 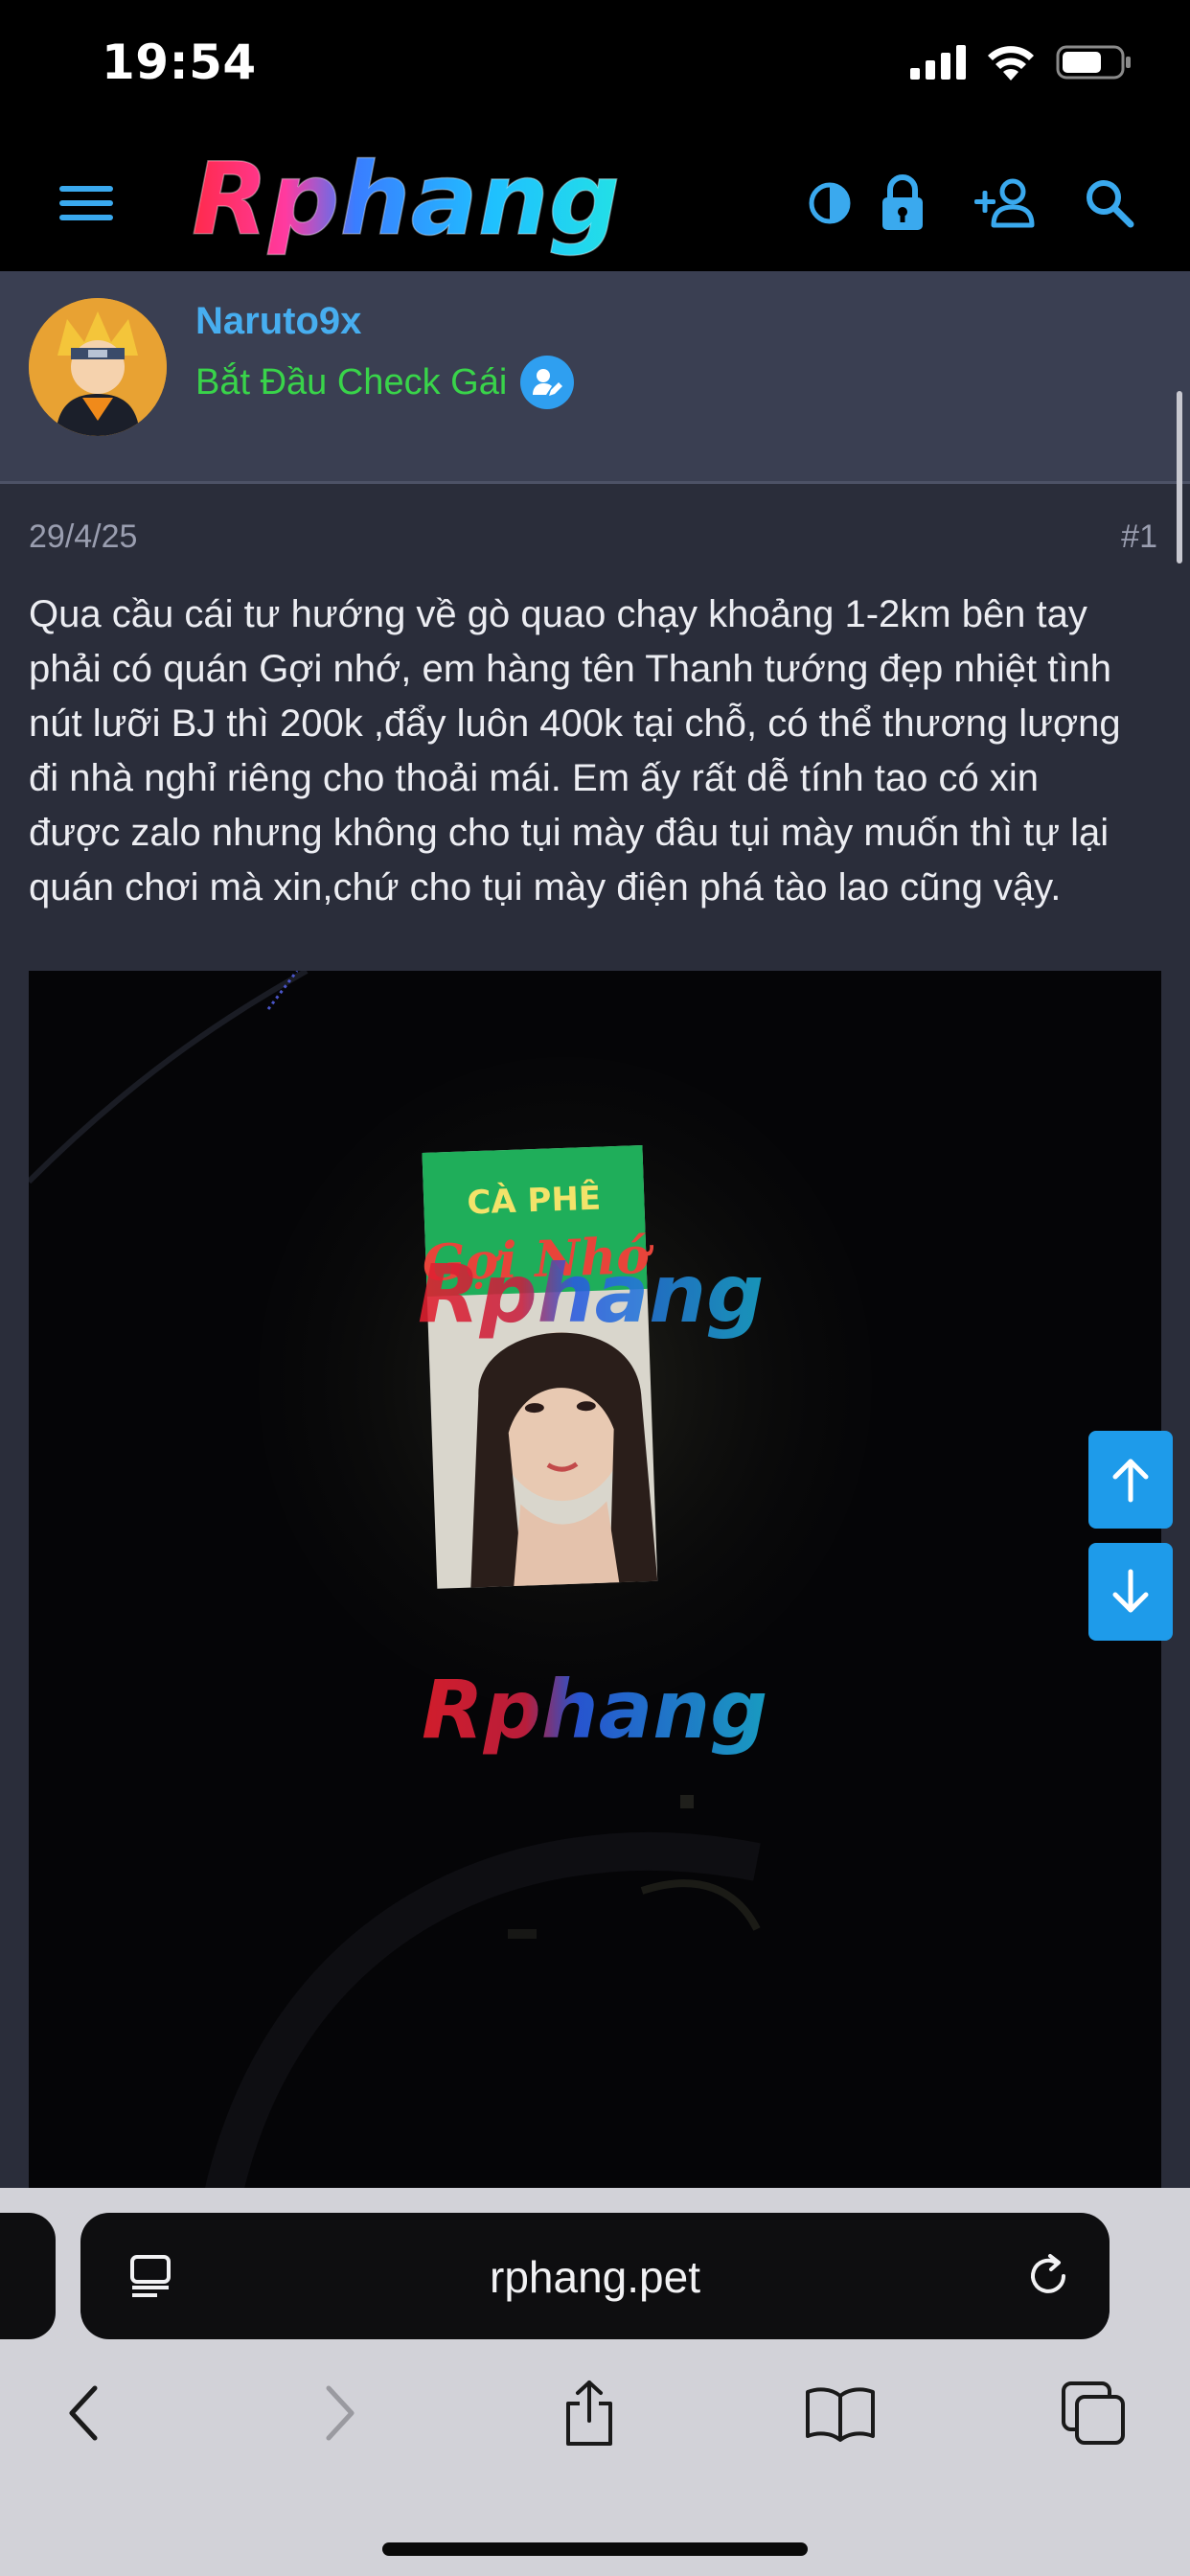 What do you see at coordinates (1006, 203) in the screenshot?
I see `add-user-icon` at bounding box center [1006, 203].